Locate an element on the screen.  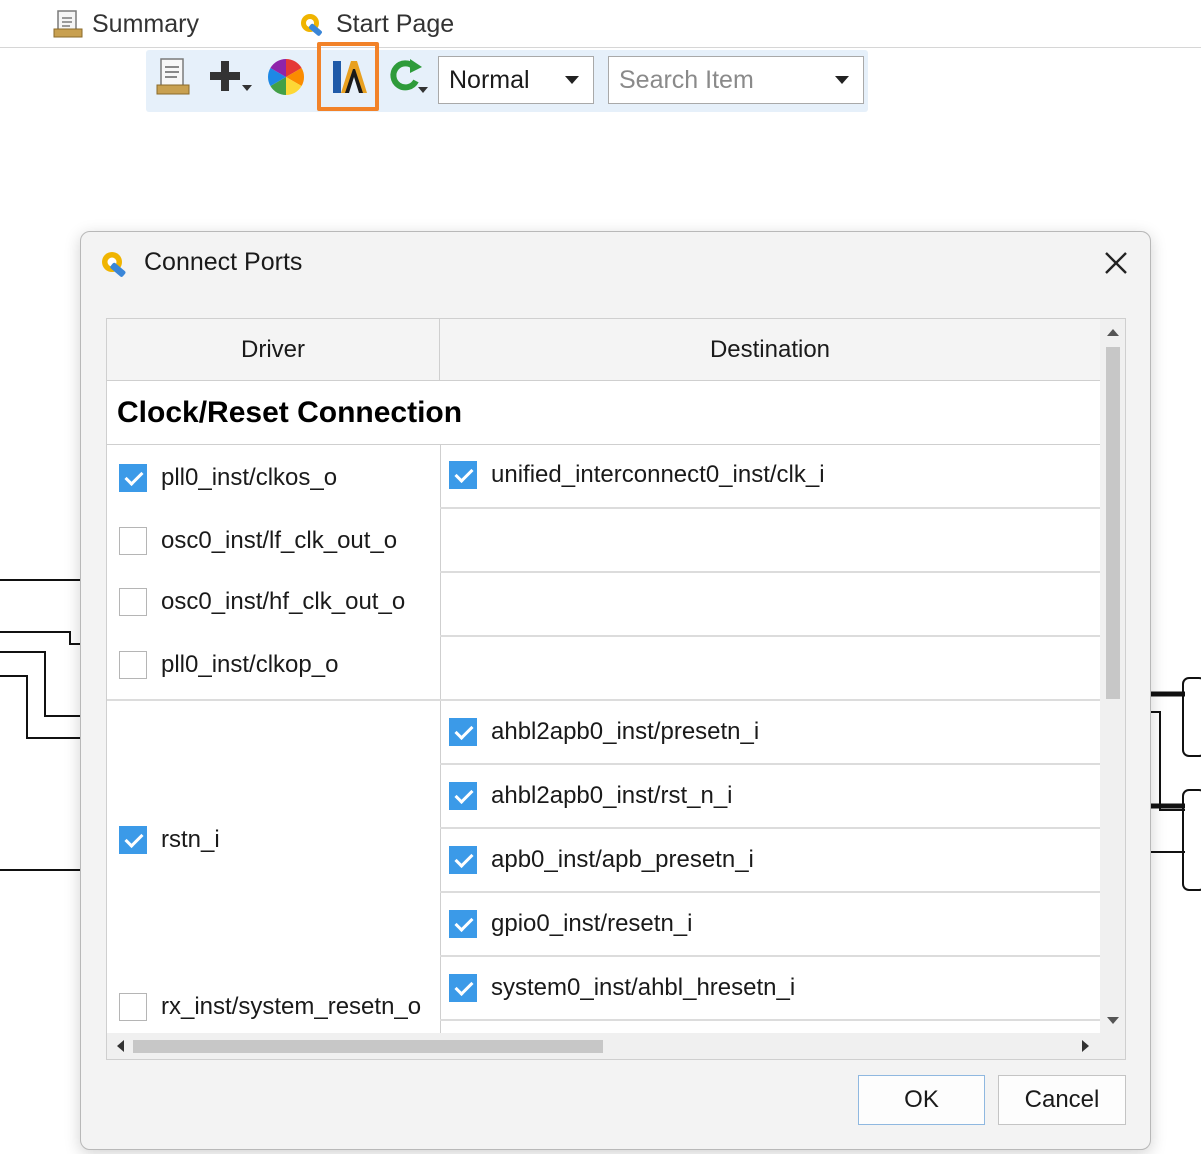
column-header-driver: Driver is located at coordinates (273, 350).